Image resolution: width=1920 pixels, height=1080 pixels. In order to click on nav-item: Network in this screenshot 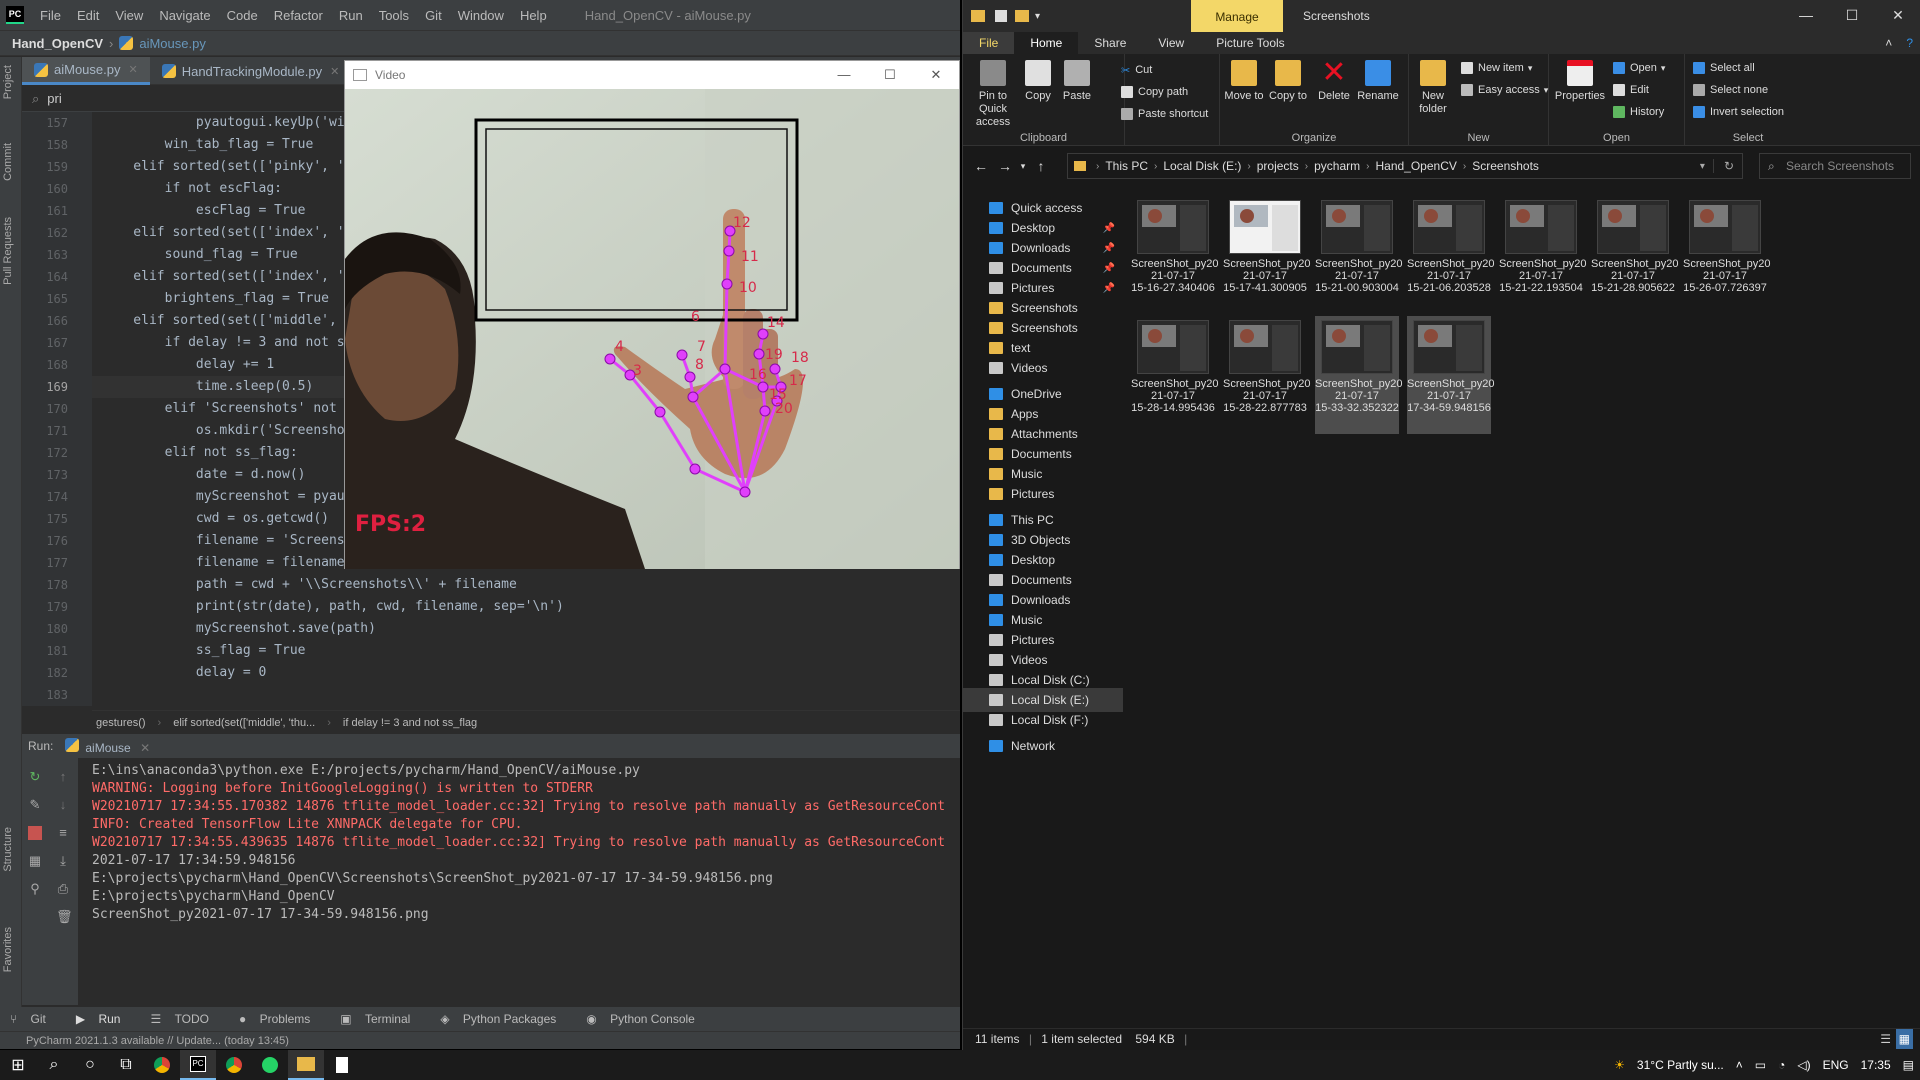, I will do `click(1043, 746)`.